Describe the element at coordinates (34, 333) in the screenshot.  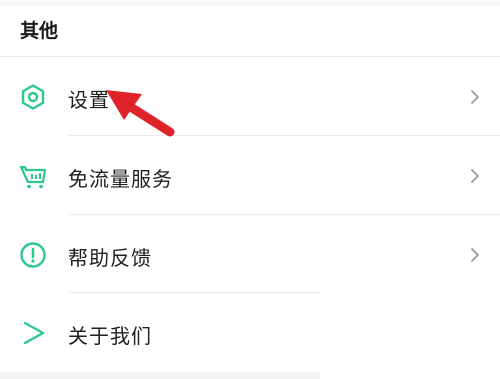
I see `play-triangle-icon` at that location.